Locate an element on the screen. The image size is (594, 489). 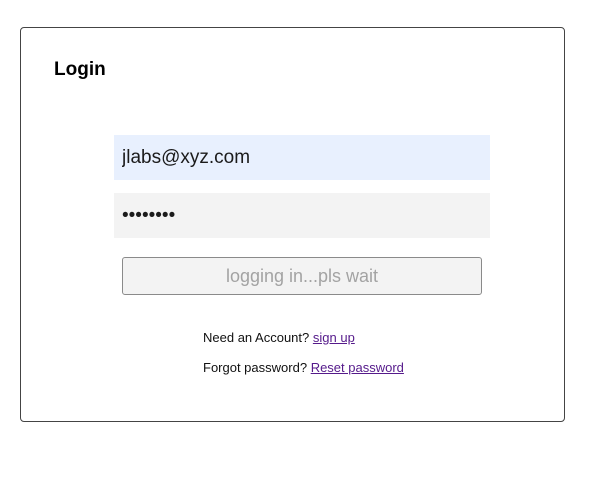
reset-password-link: Reset password is located at coordinates (357, 367).